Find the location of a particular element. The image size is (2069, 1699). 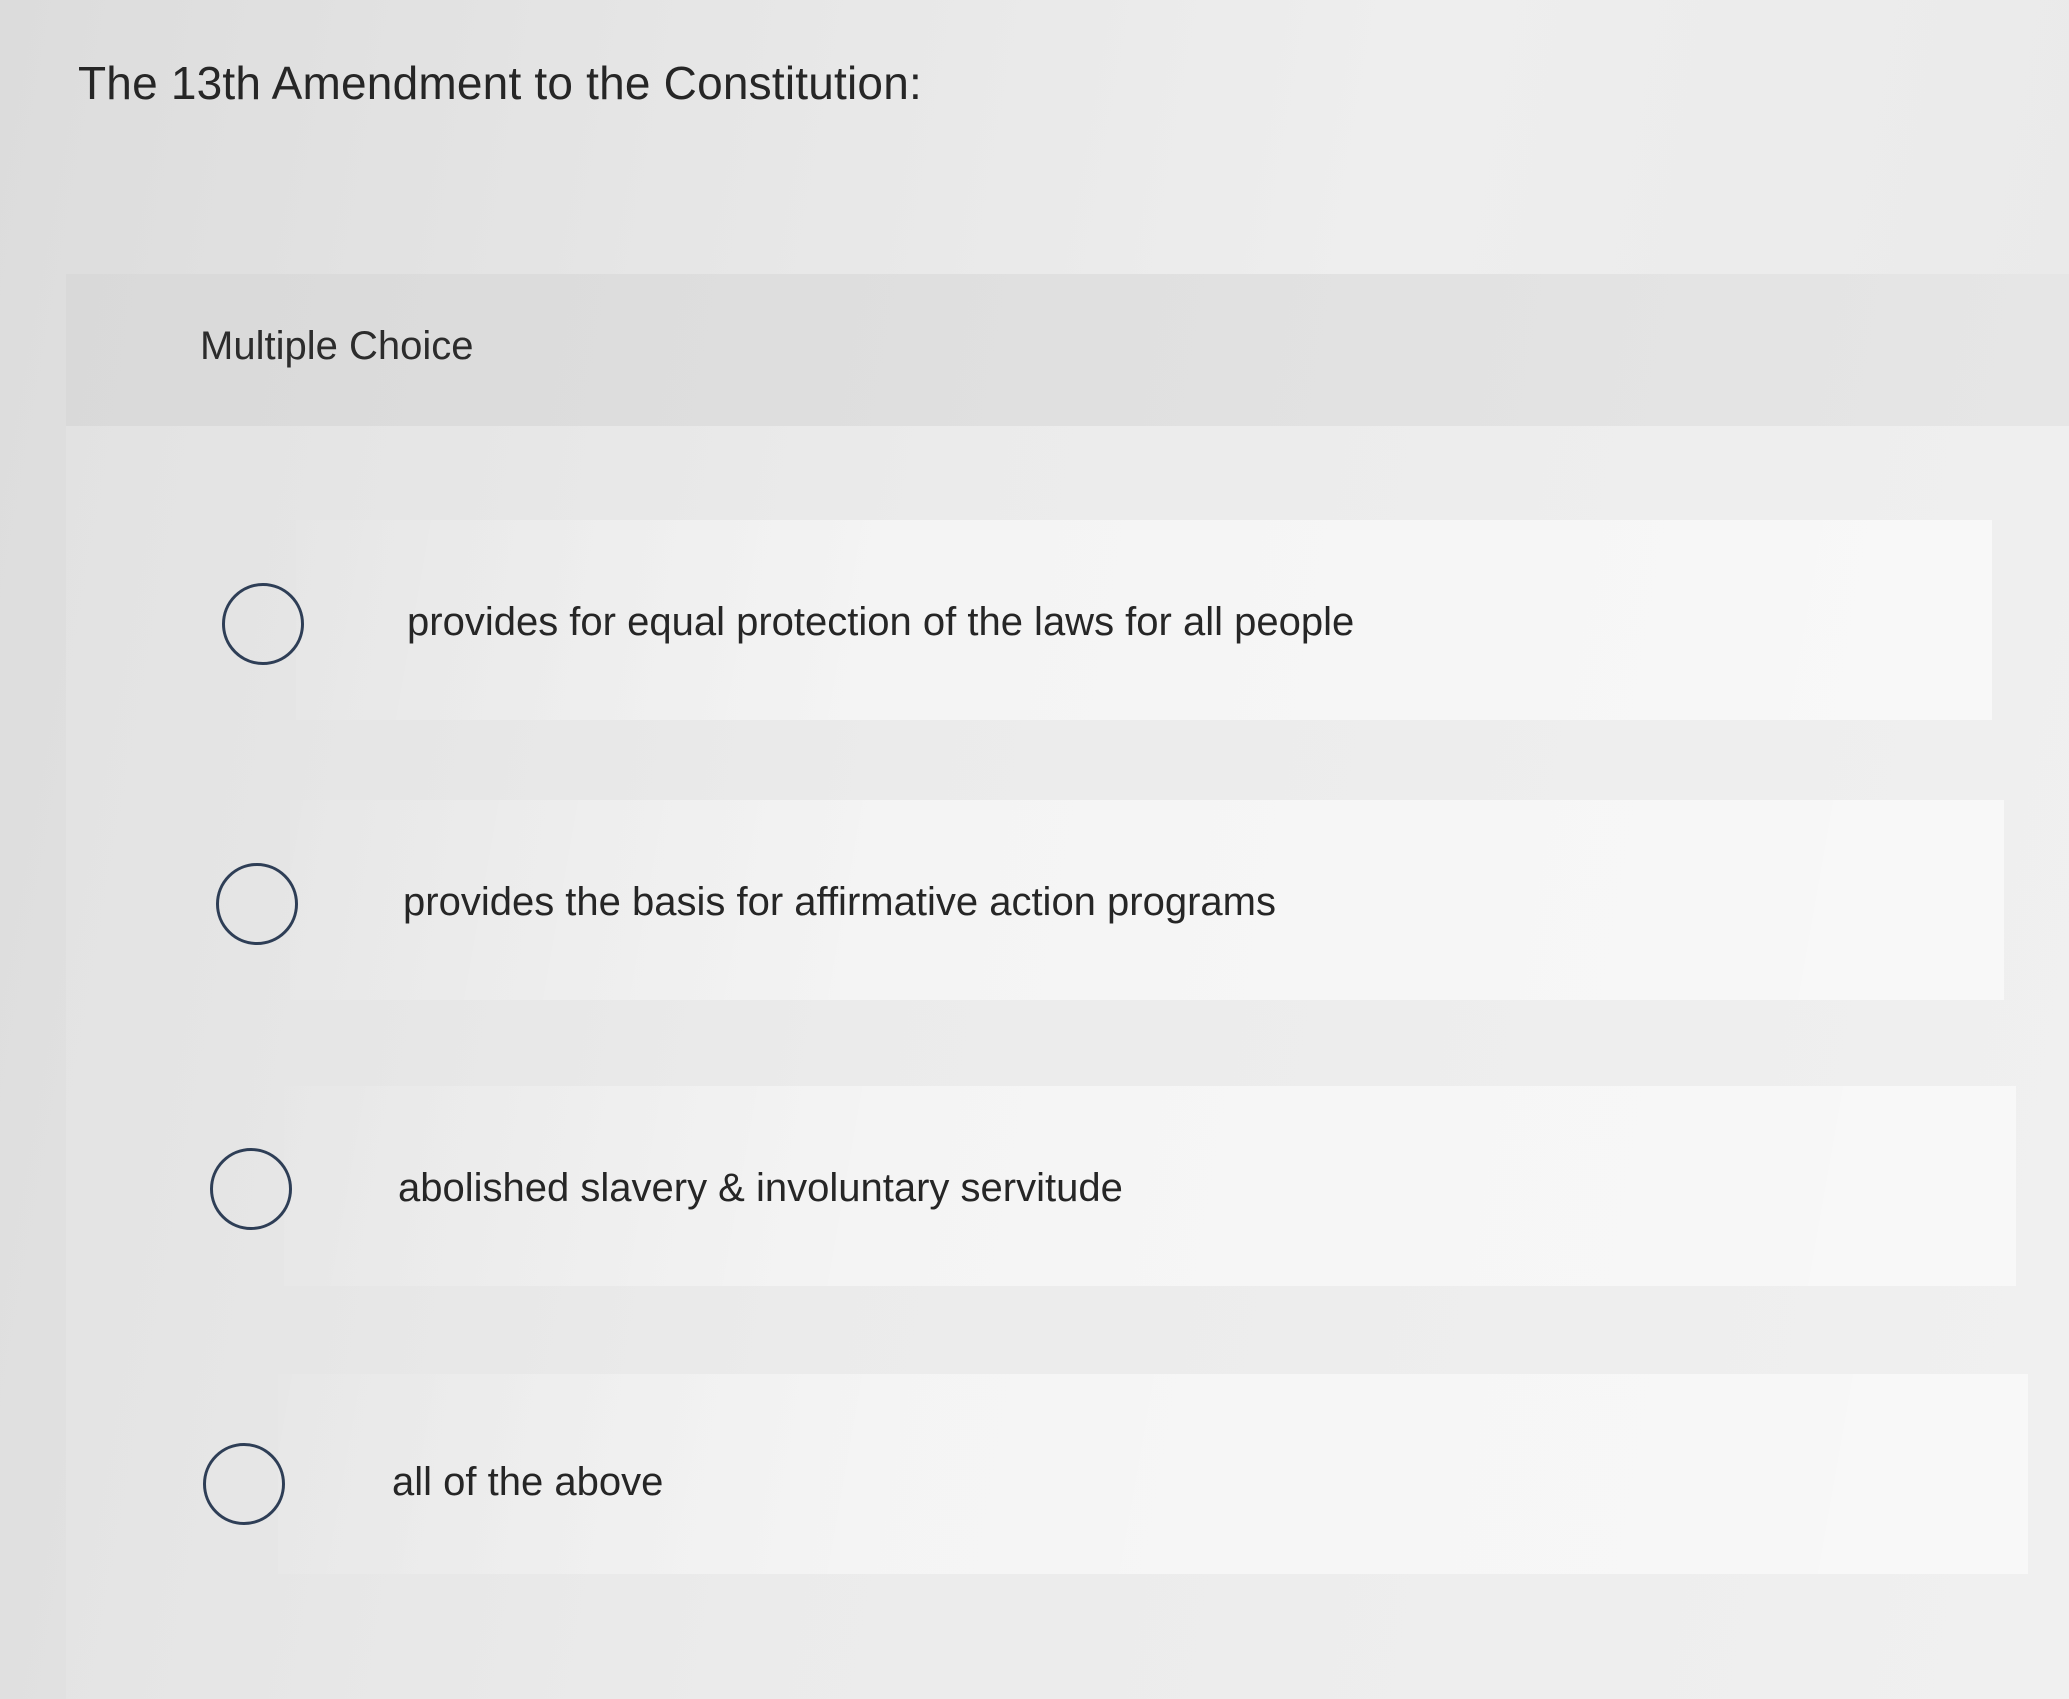

answer-option-4-label: all of the above is located at coordinates (528, 1482).